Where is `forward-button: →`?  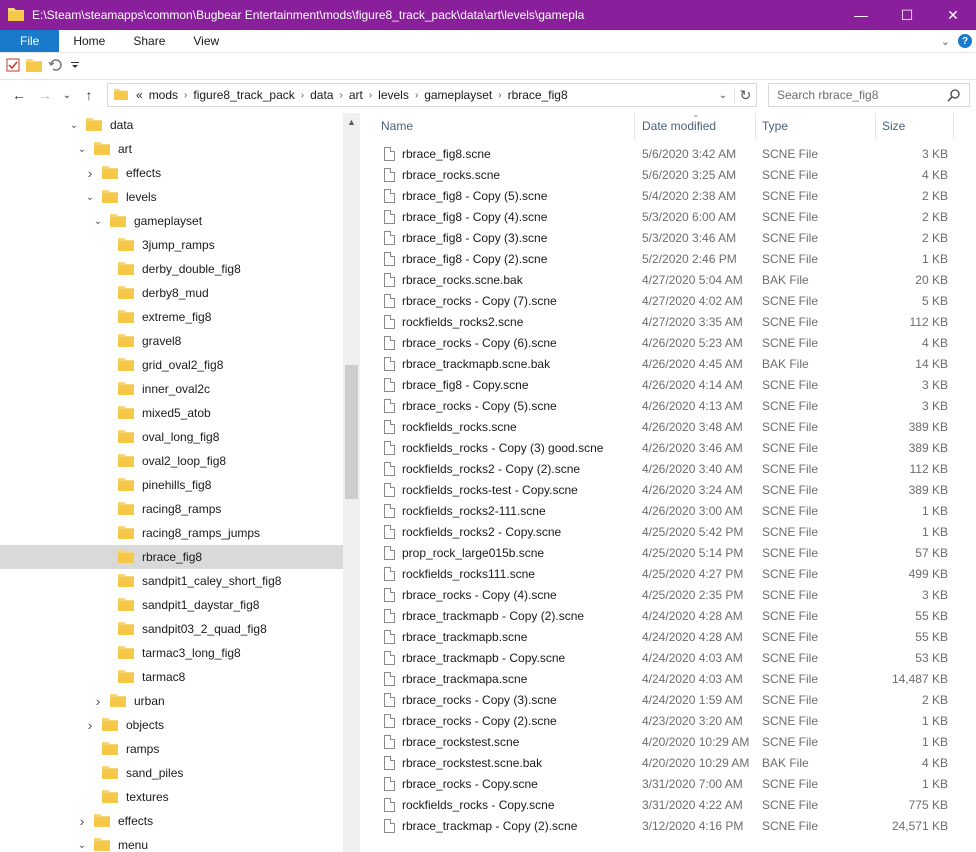 forward-button: → is located at coordinates (45, 95).